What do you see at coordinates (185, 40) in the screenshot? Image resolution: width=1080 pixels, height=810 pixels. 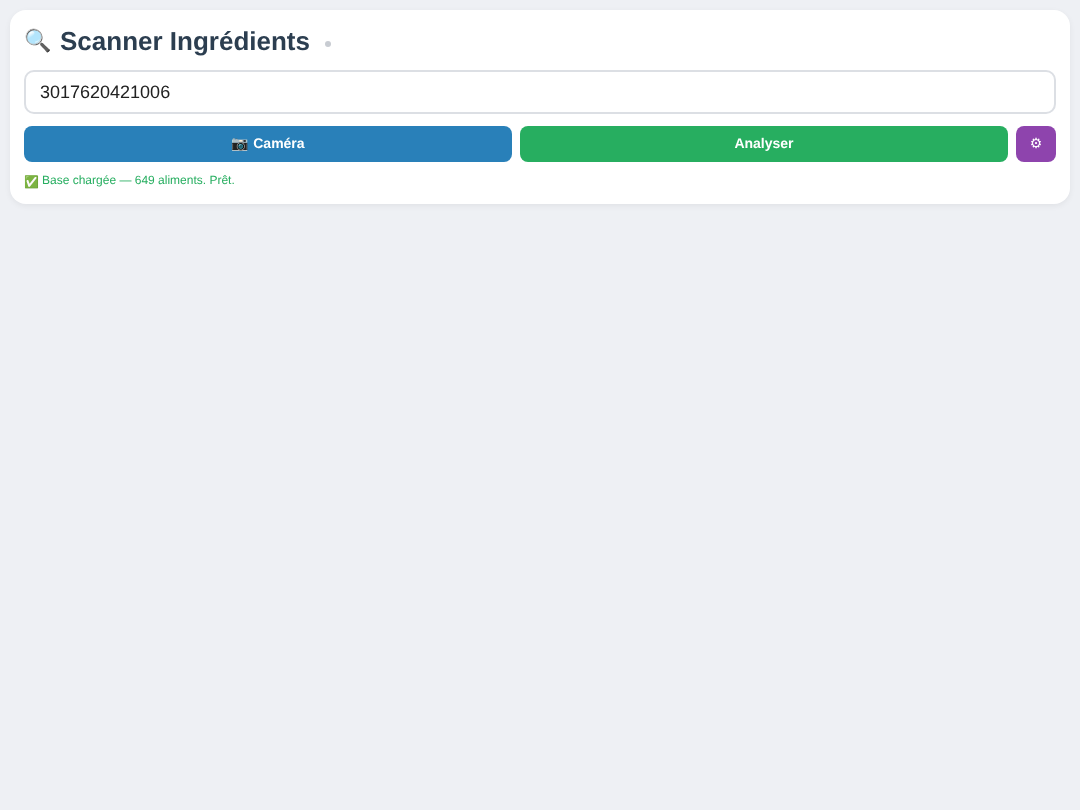 I see `app-title: Scanner Ingrédients` at bounding box center [185, 40].